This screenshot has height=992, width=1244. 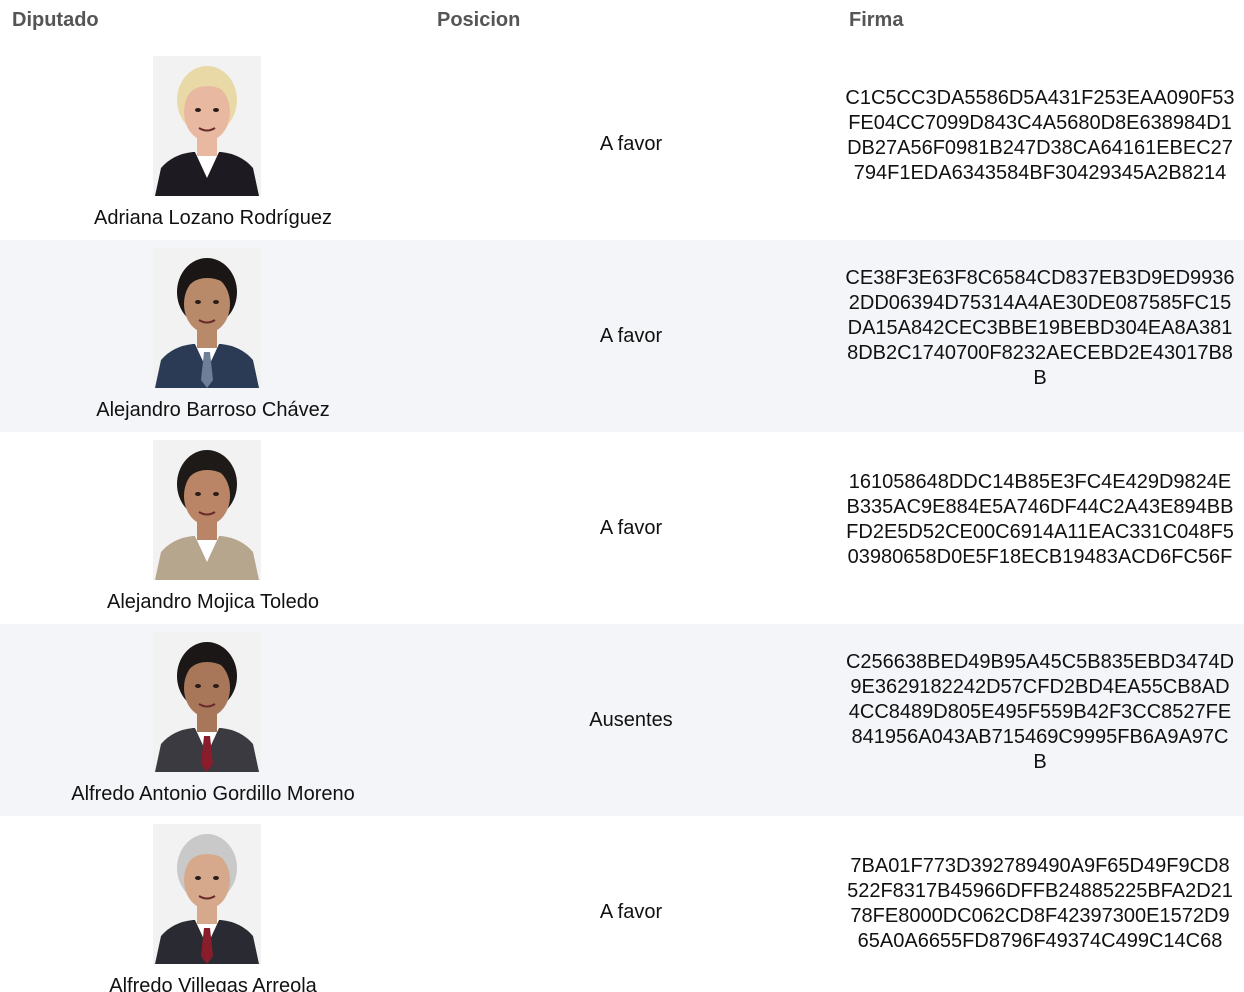 I want to click on deputy-name: Alejandro Barroso Chávez, so click(x=213, y=410).